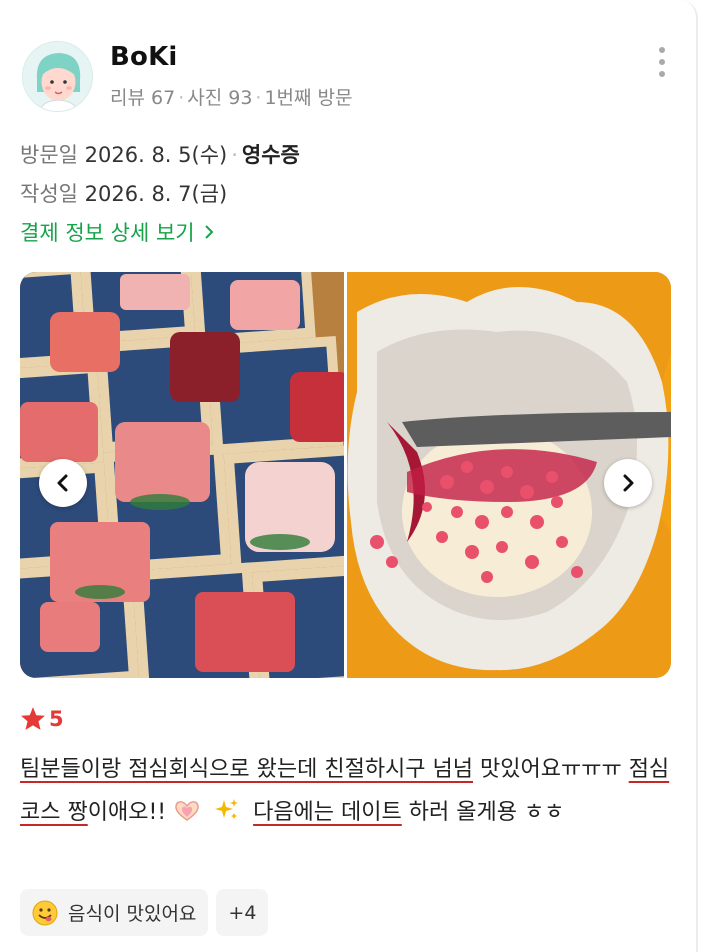 The width and height of the screenshot is (703, 952). I want to click on written-date-row: 작성일 2026. 8. 7(금), so click(123, 193).